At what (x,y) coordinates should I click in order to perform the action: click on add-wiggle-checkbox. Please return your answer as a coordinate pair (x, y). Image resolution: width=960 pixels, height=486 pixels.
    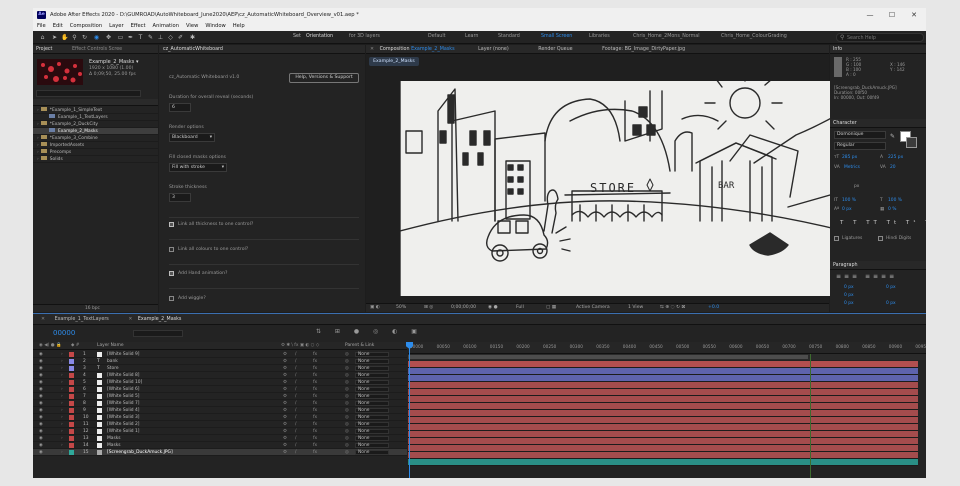
    Looking at the image, I should click on (171, 298).